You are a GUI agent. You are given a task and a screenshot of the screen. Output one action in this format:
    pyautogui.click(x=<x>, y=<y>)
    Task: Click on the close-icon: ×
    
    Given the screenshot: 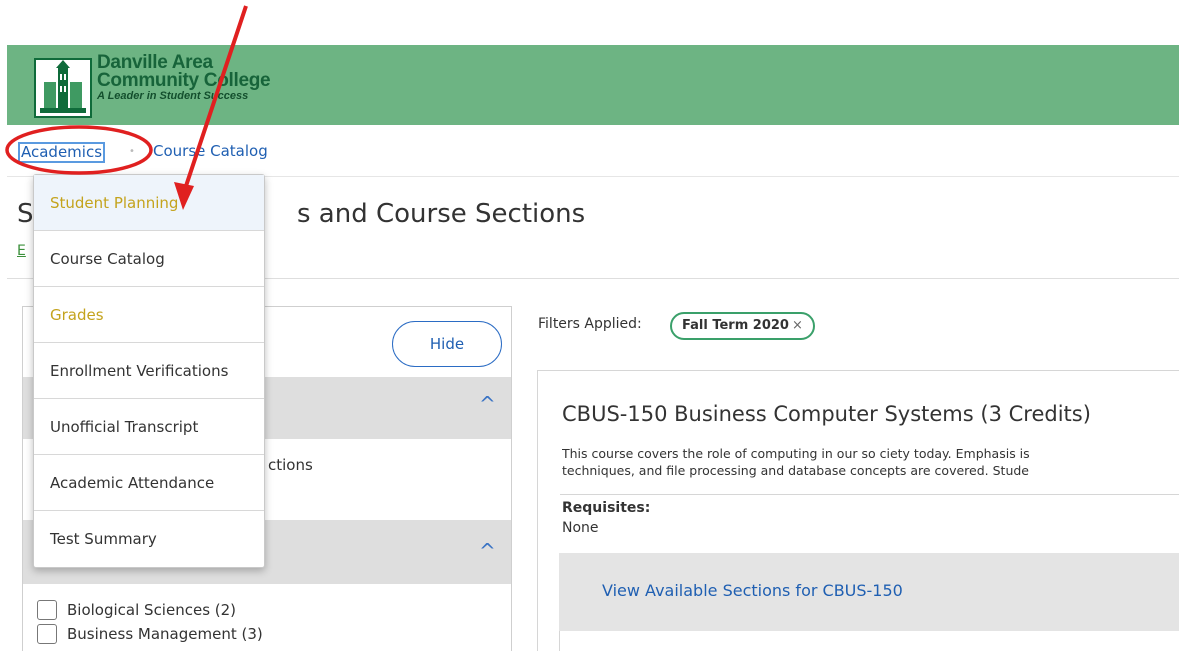 What is the action you would take?
    pyautogui.click(x=797, y=325)
    